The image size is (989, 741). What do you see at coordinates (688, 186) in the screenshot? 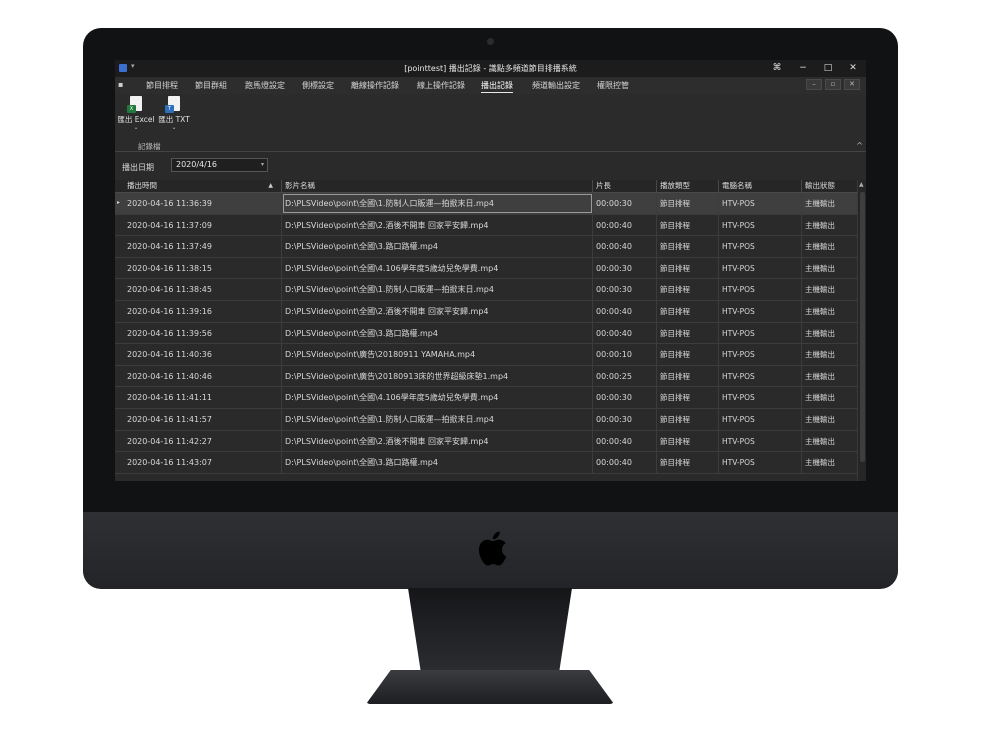
I see `column-header-type: 播放類型` at bounding box center [688, 186].